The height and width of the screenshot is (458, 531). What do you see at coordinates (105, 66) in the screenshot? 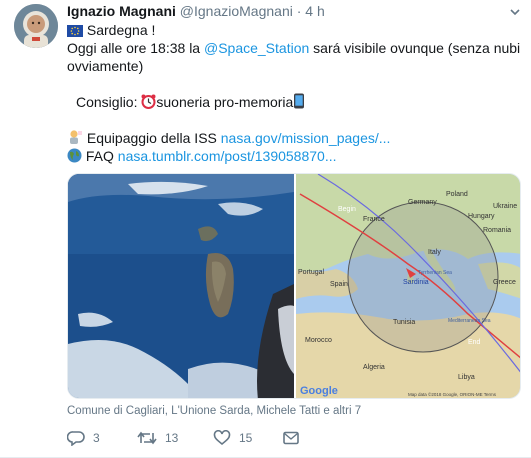
I see `line-3: ovviamente)` at bounding box center [105, 66].